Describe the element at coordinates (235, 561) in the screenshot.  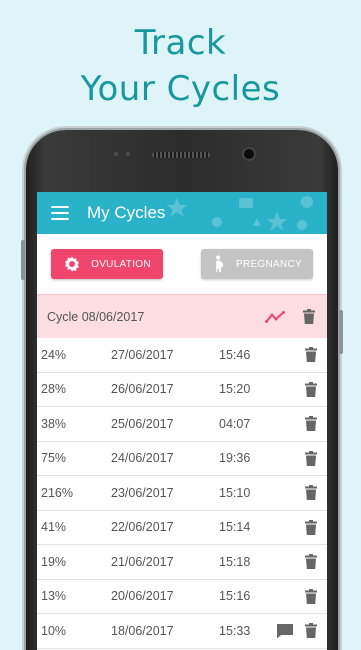
I see `reading-time: 15:18` at that location.